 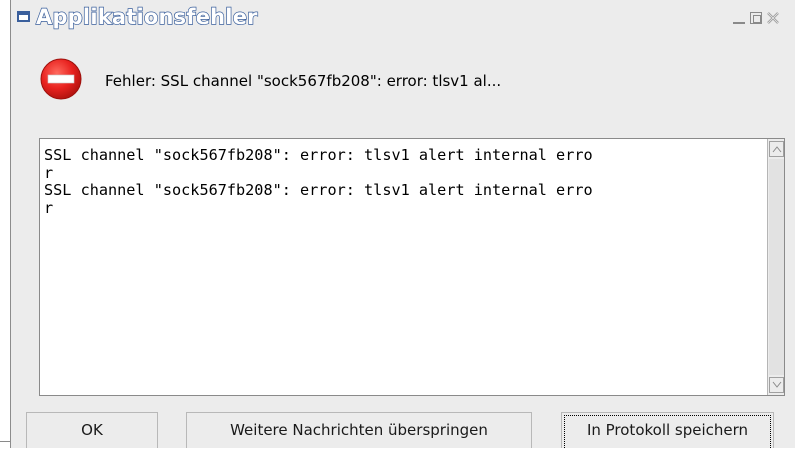 I want to click on window-title: Applikationsfehler, so click(x=146, y=16).